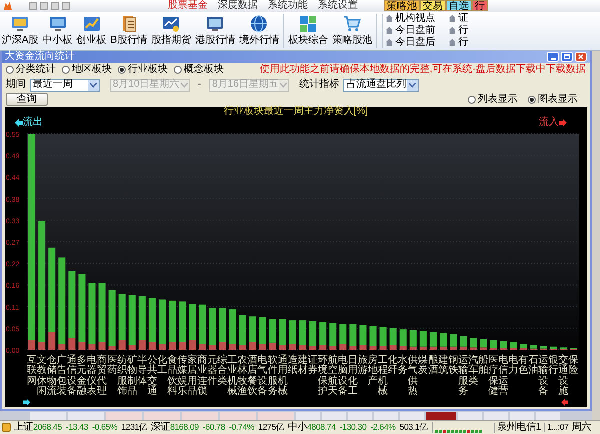  Describe the element at coordinates (223, 371) in the screenshot. I see `category-label: 综合类` at that location.